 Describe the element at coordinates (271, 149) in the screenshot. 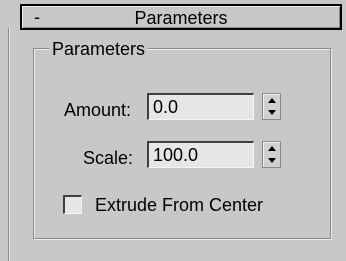

I see `scale-spinner-up-icon` at that location.